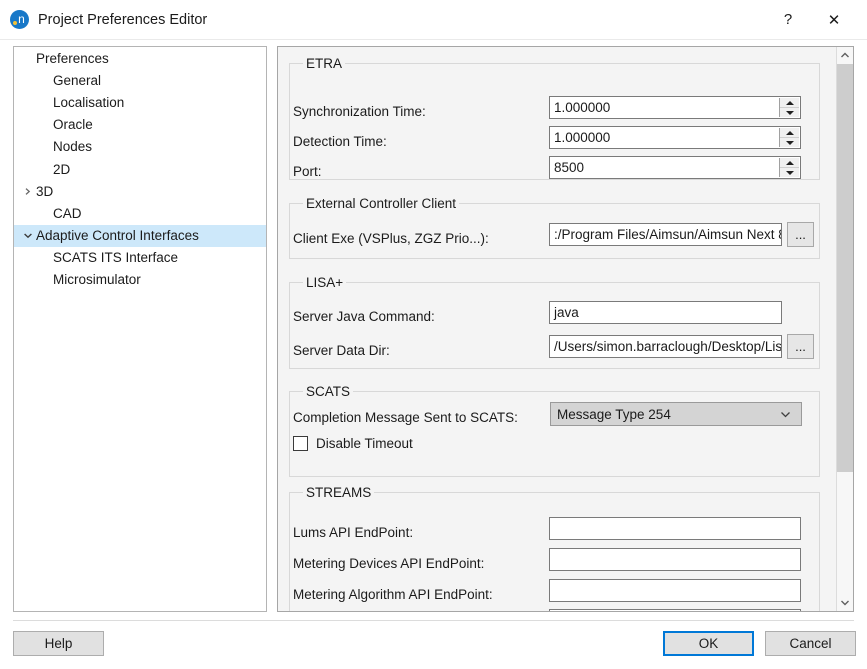 Image resolution: width=867 pixels, height=669 pixels. I want to click on chevron-right-icon, so click(27, 191).